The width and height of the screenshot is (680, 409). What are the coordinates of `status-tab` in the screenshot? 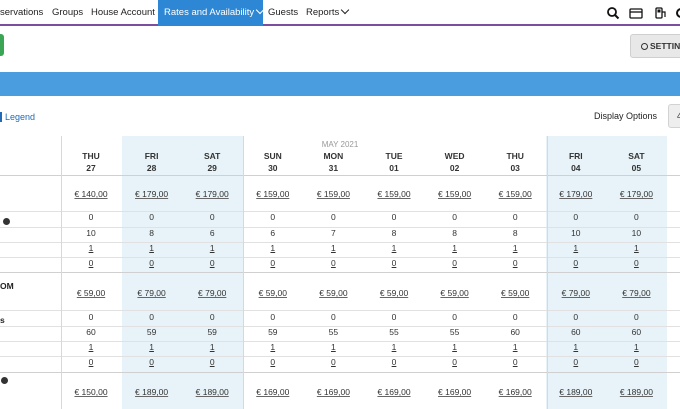 It's located at (2, 45).